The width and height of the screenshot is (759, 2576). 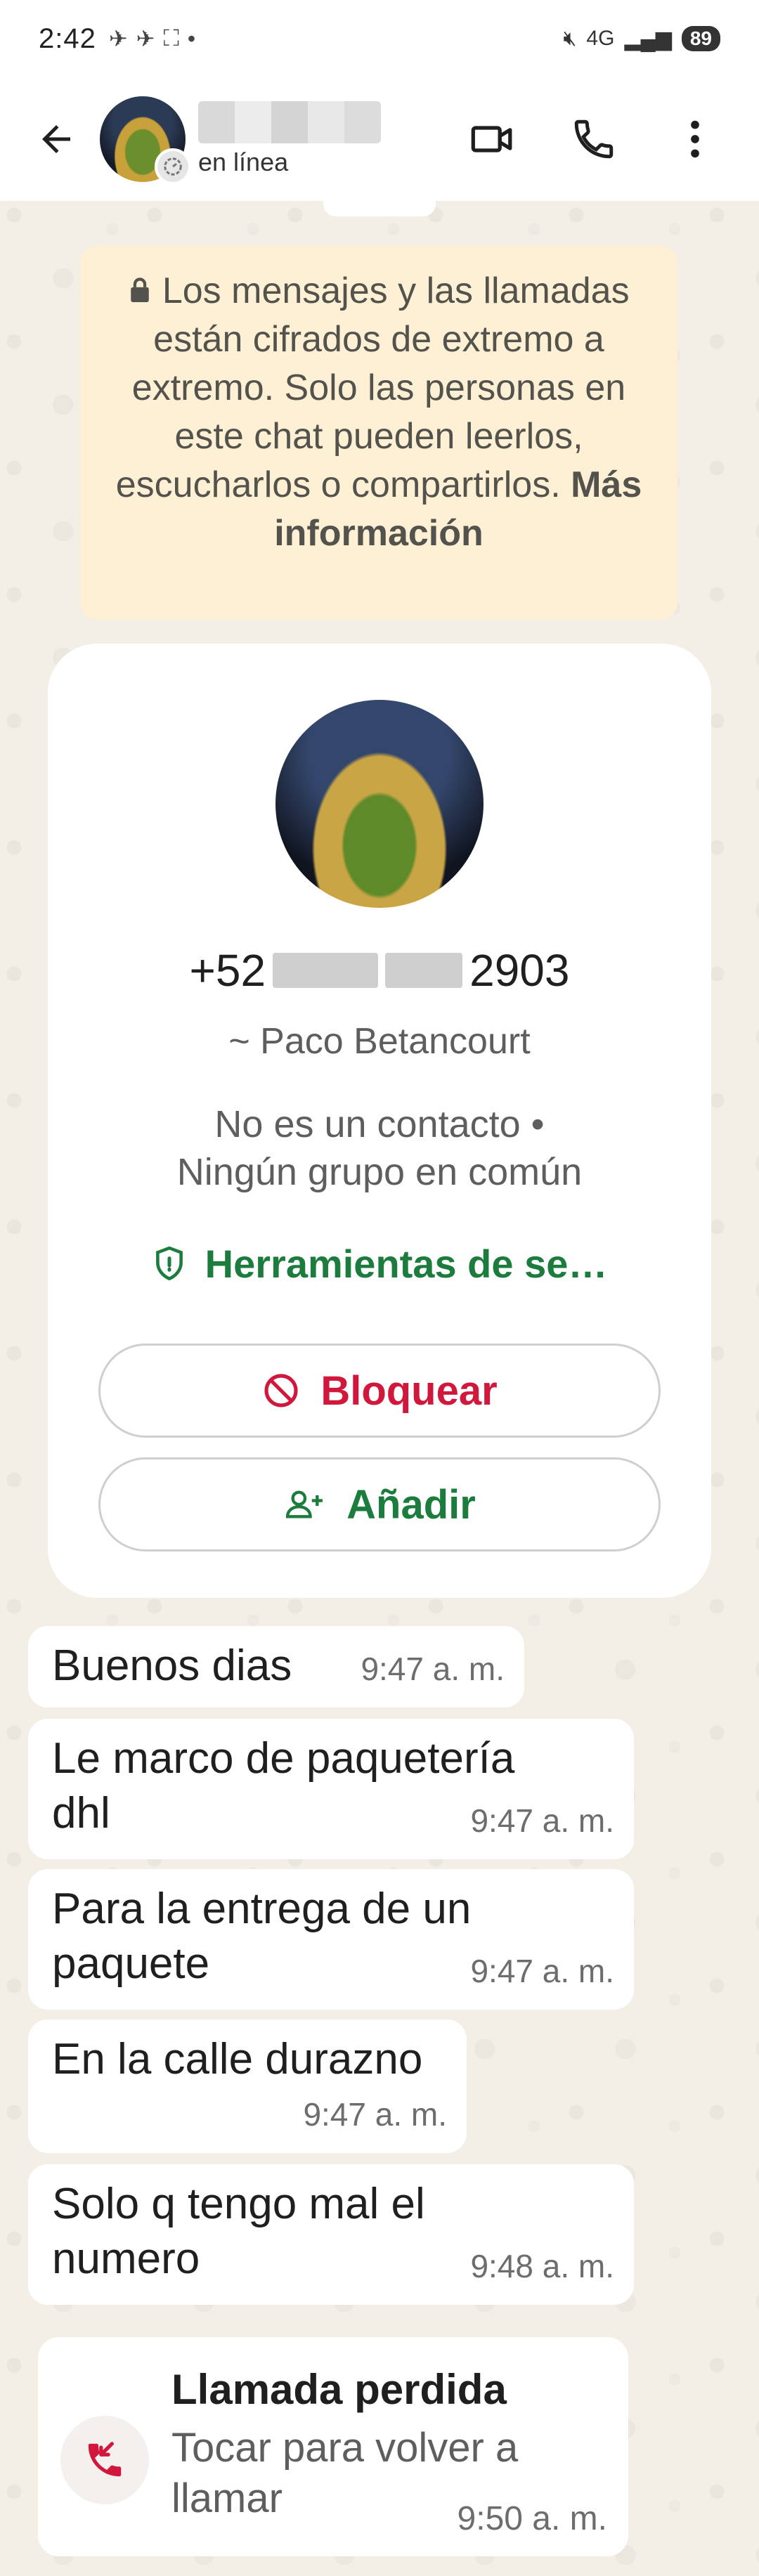 I want to click on video-camera-icon, so click(x=491, y=139).